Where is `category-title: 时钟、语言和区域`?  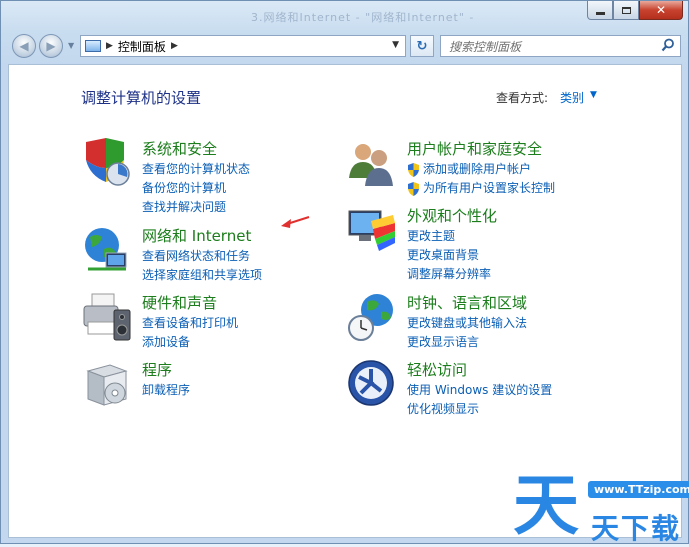
category-title: 时钟、语言和区域 is located at coordinates (467, 302).